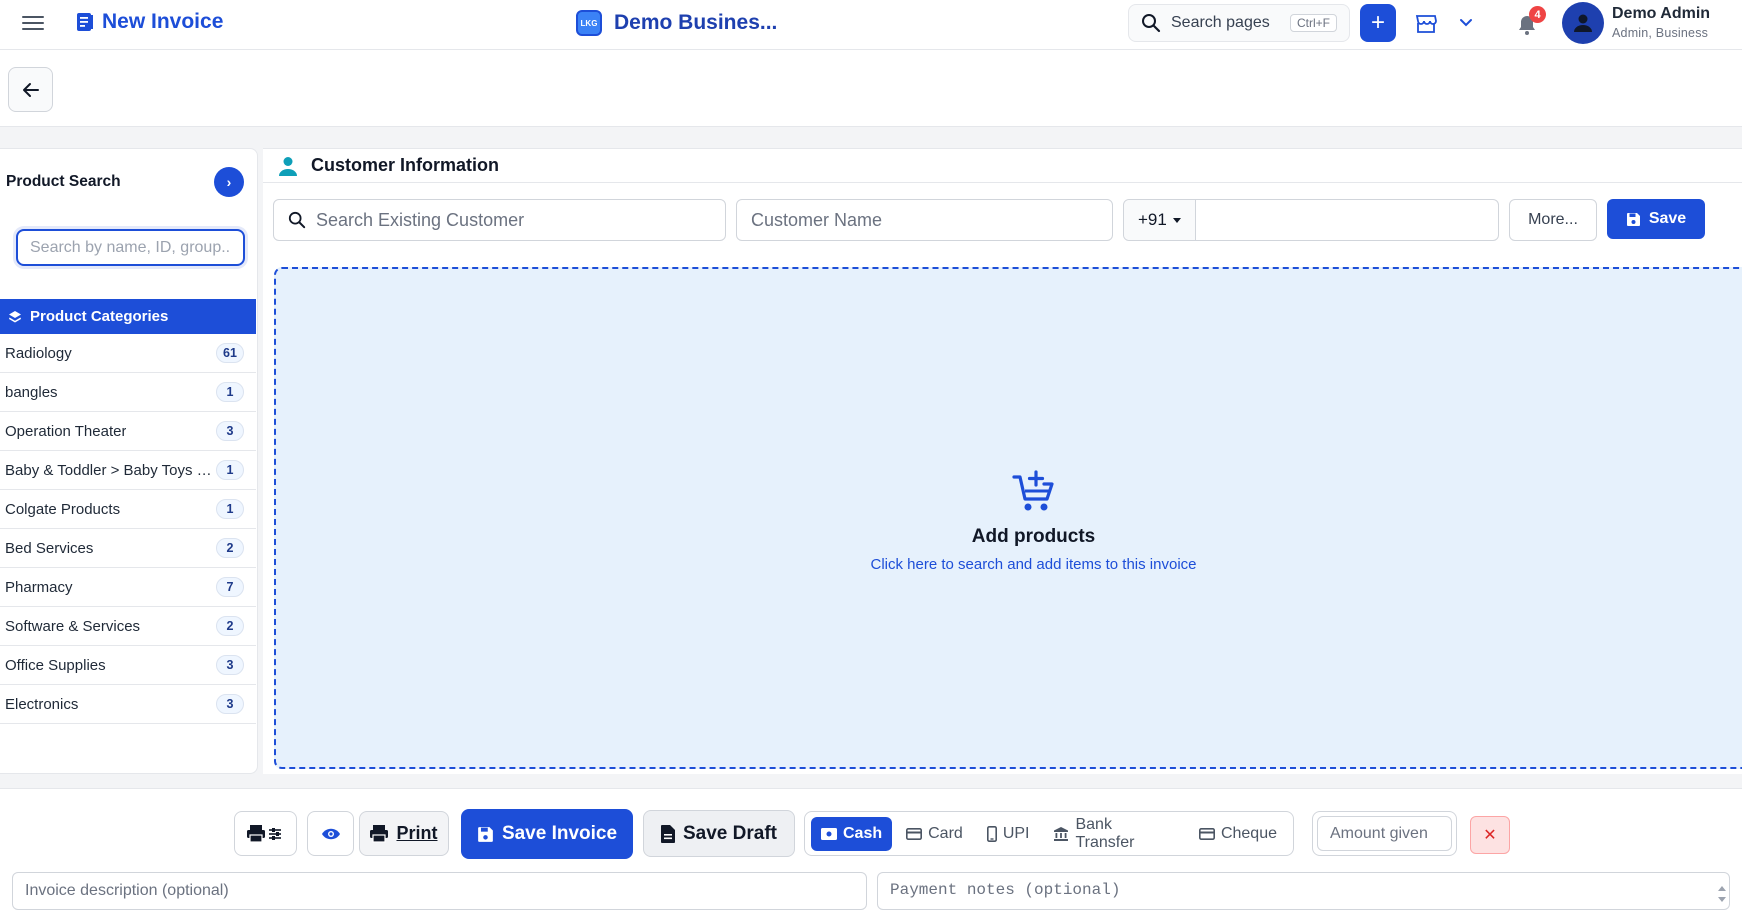  I want to click on amount-given-input, so click(1384, 833).